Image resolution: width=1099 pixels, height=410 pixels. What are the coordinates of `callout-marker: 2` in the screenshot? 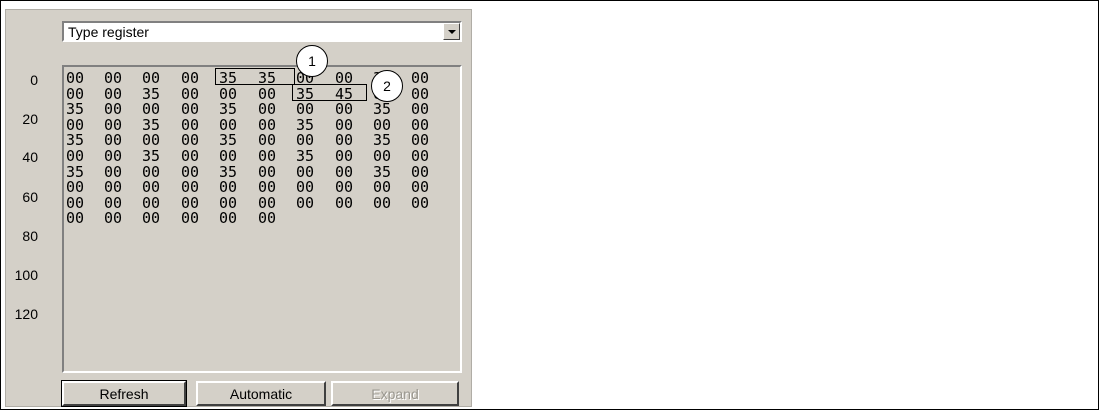 It's located at (387, 86).